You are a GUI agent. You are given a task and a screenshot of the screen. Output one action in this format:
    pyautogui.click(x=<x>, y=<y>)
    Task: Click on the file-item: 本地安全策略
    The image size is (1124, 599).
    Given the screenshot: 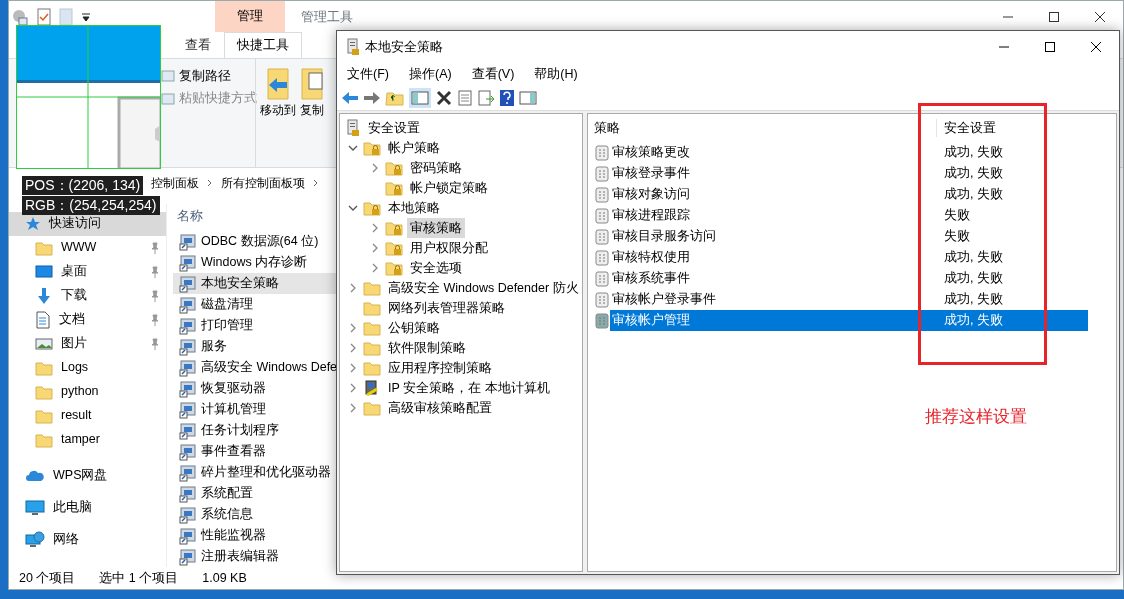 What is the action you would take?
    pyautogui.click(x=256, y=284)
    